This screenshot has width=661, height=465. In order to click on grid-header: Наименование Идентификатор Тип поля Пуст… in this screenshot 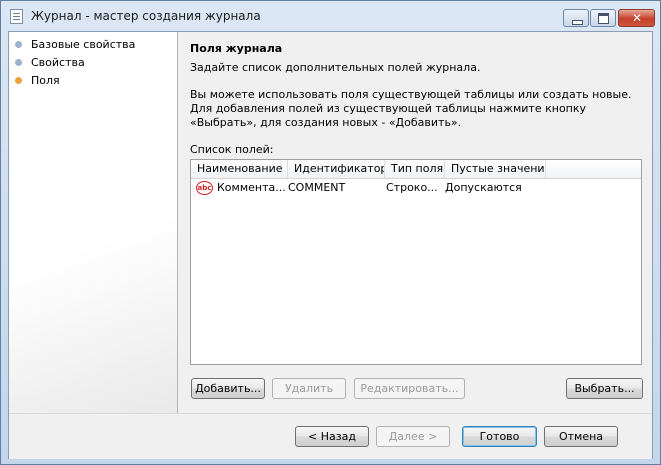, I will do `click(416, 169)`.